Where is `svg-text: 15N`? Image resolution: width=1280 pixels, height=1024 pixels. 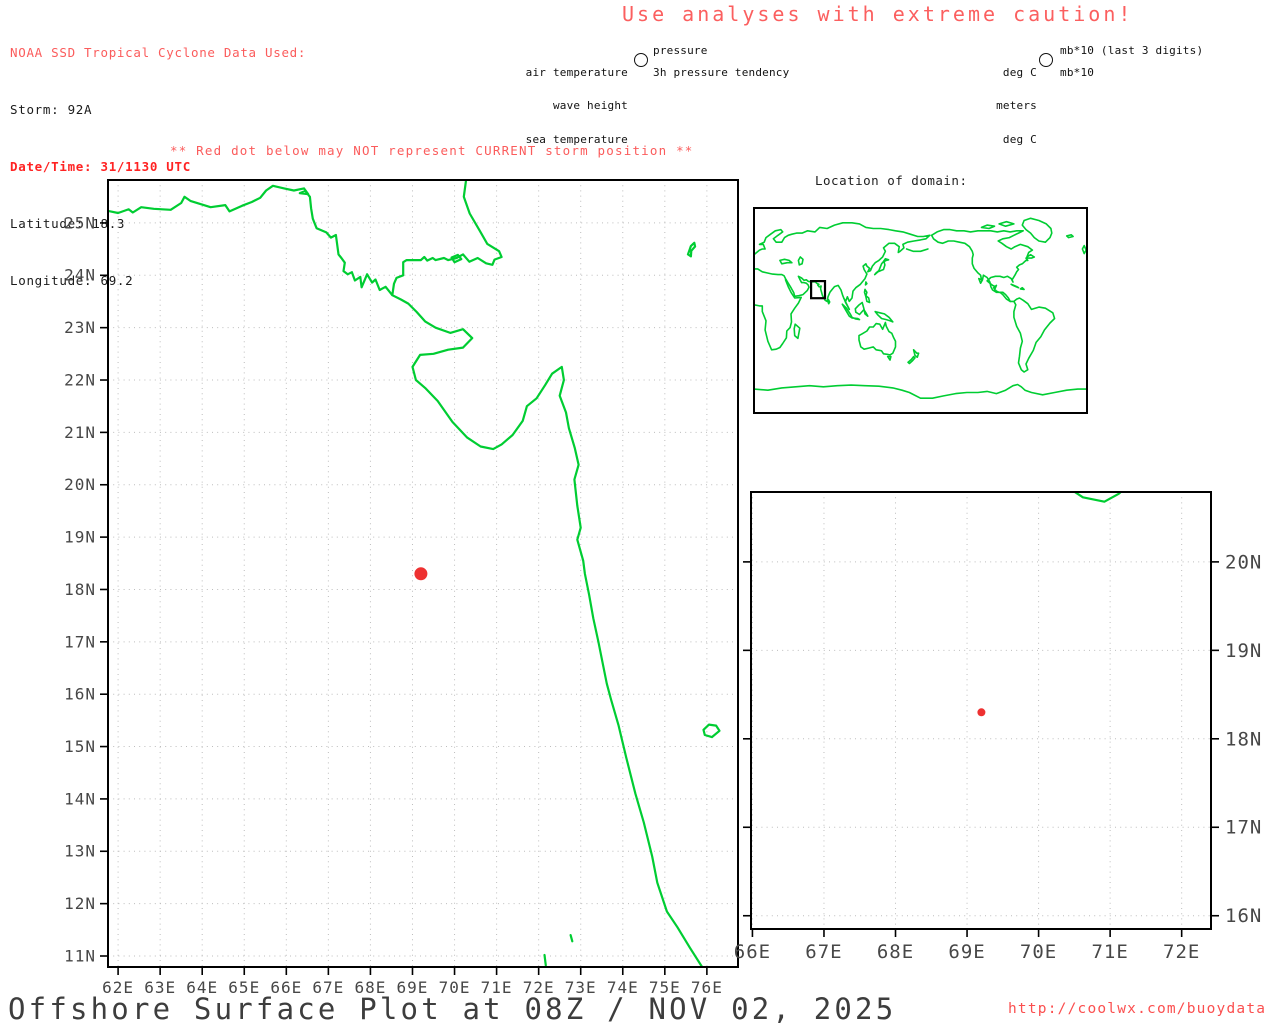 svg-text: 15N is located at coordinates (80, 746).